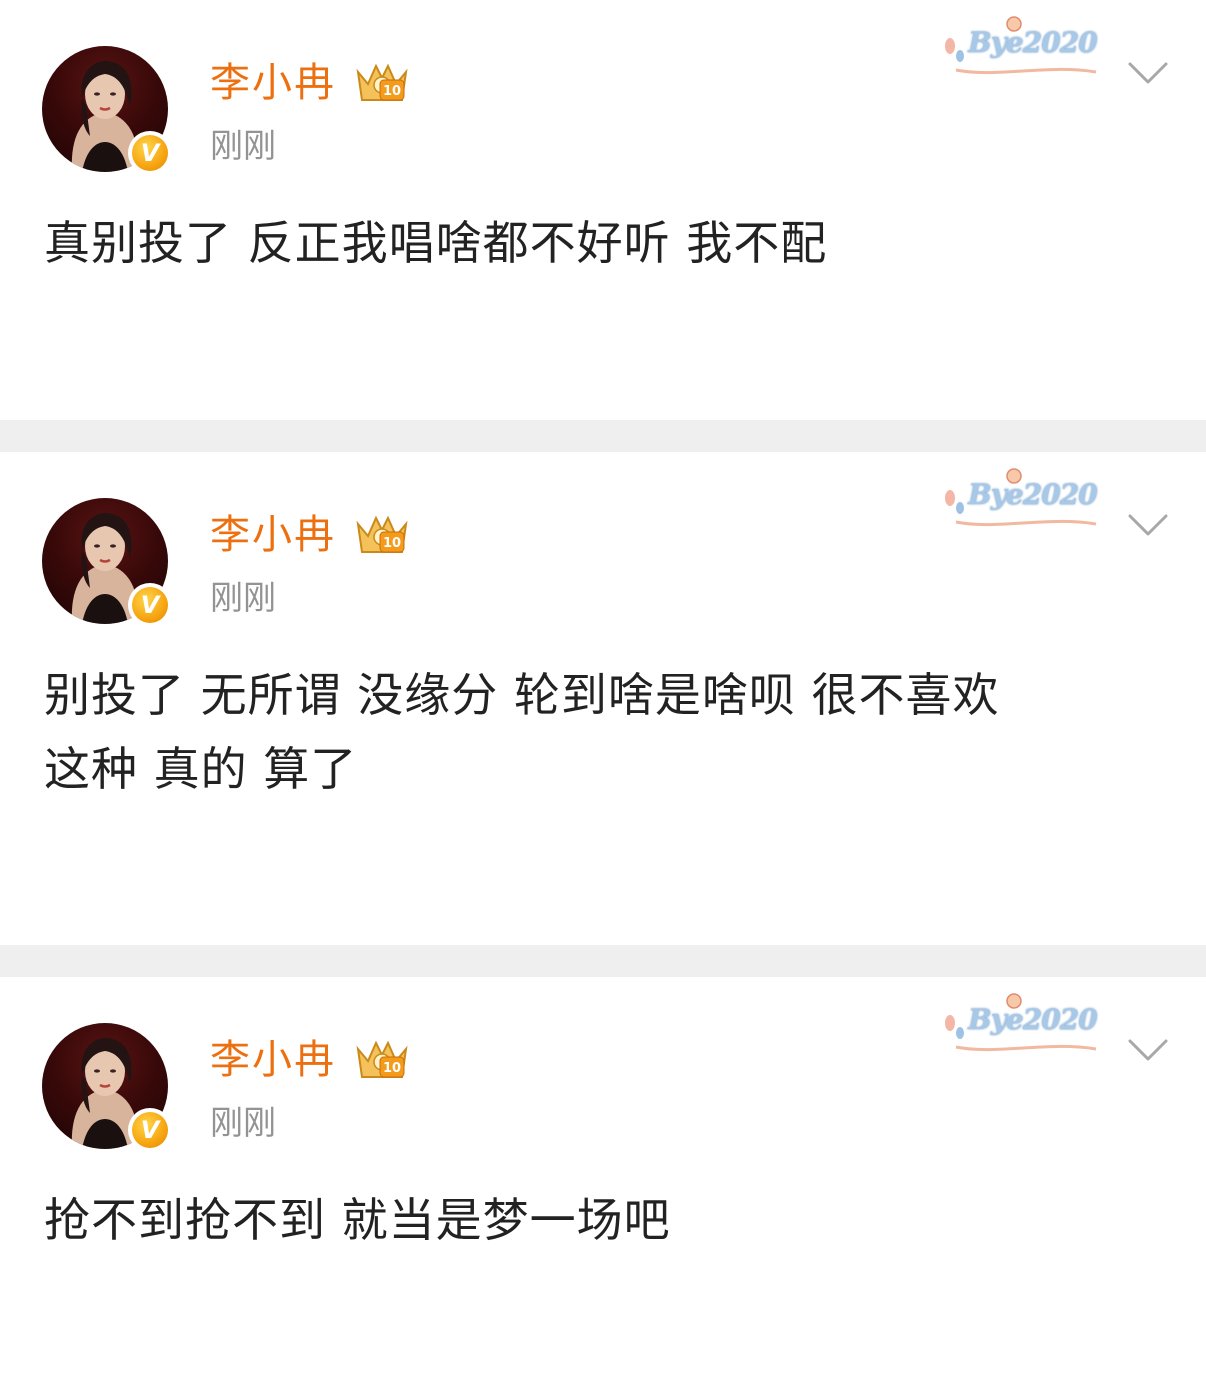 This screenshot has height=1376, width=1206. Describe the element at coordinates (357, 1220) in the screenshot. I see `post-text-line: 抢不到抢不到 就当是梦一场吧` at that location.